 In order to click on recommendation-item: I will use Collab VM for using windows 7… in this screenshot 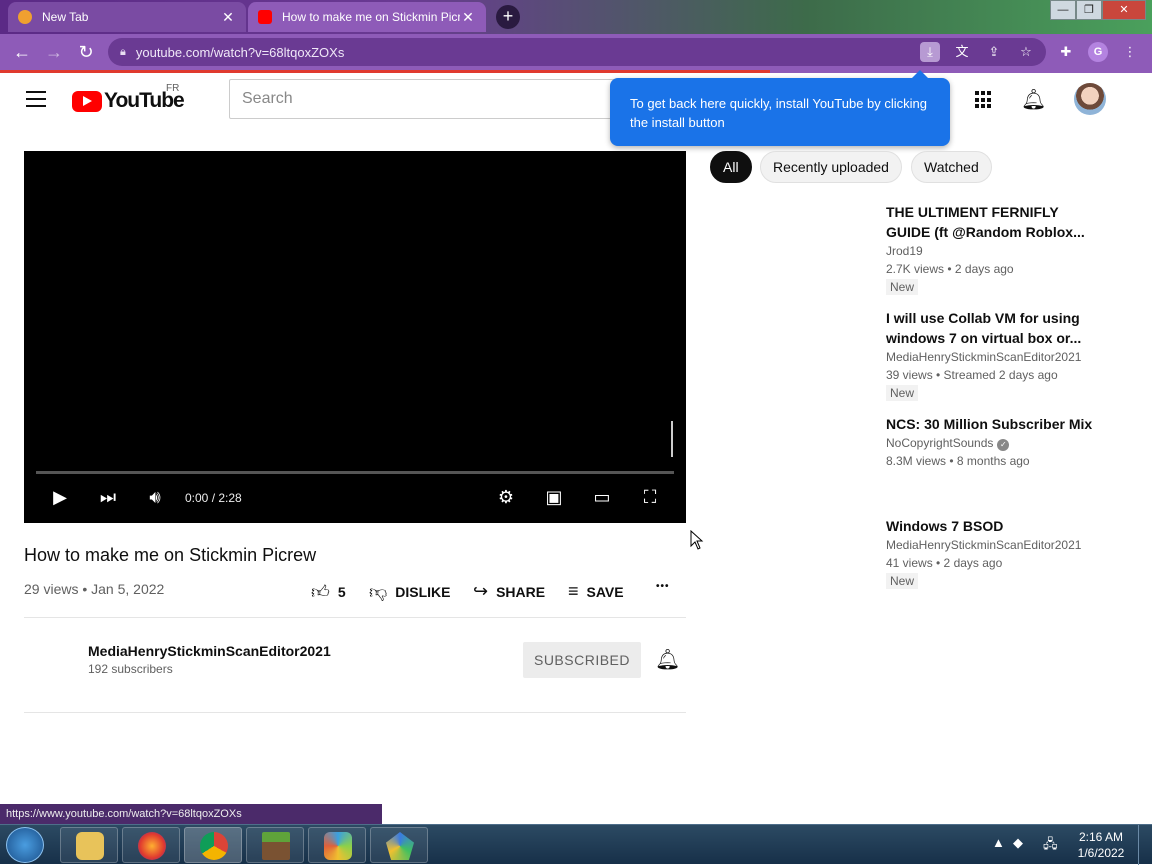, I will do `click(991, 355)`.